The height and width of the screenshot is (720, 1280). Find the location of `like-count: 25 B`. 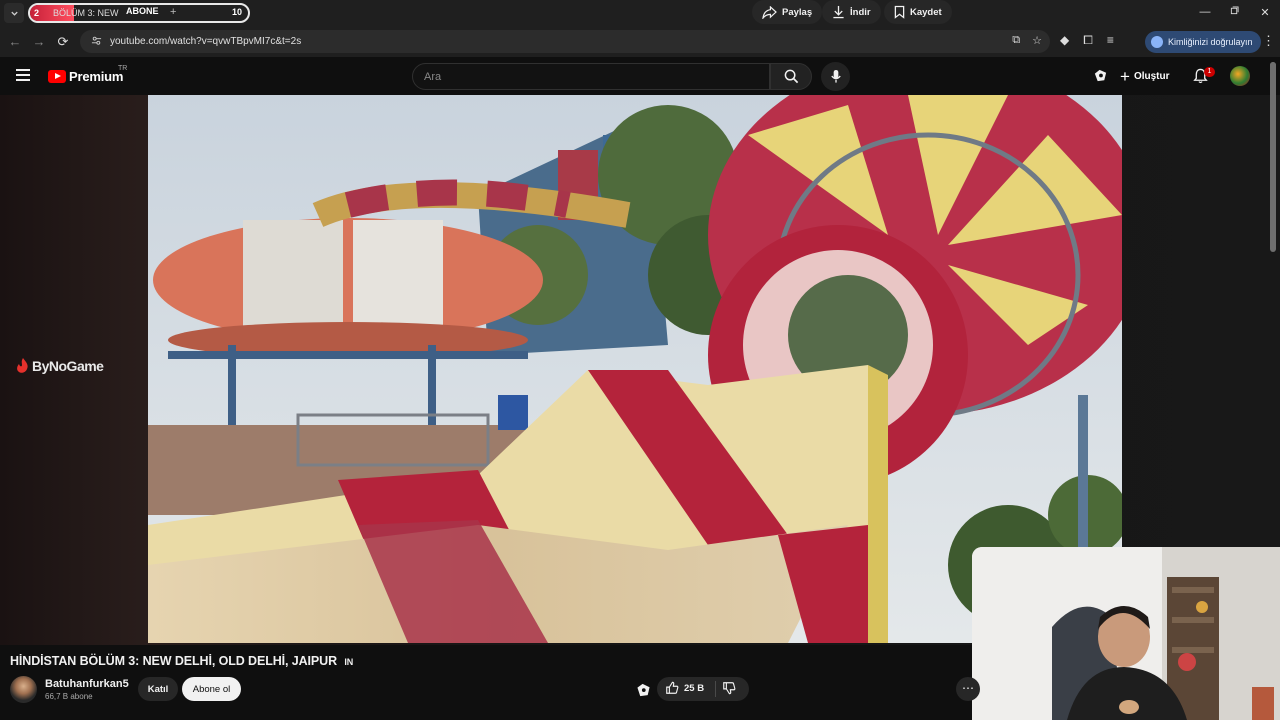

like-count: 25 B is located at coordinates (694, 688).